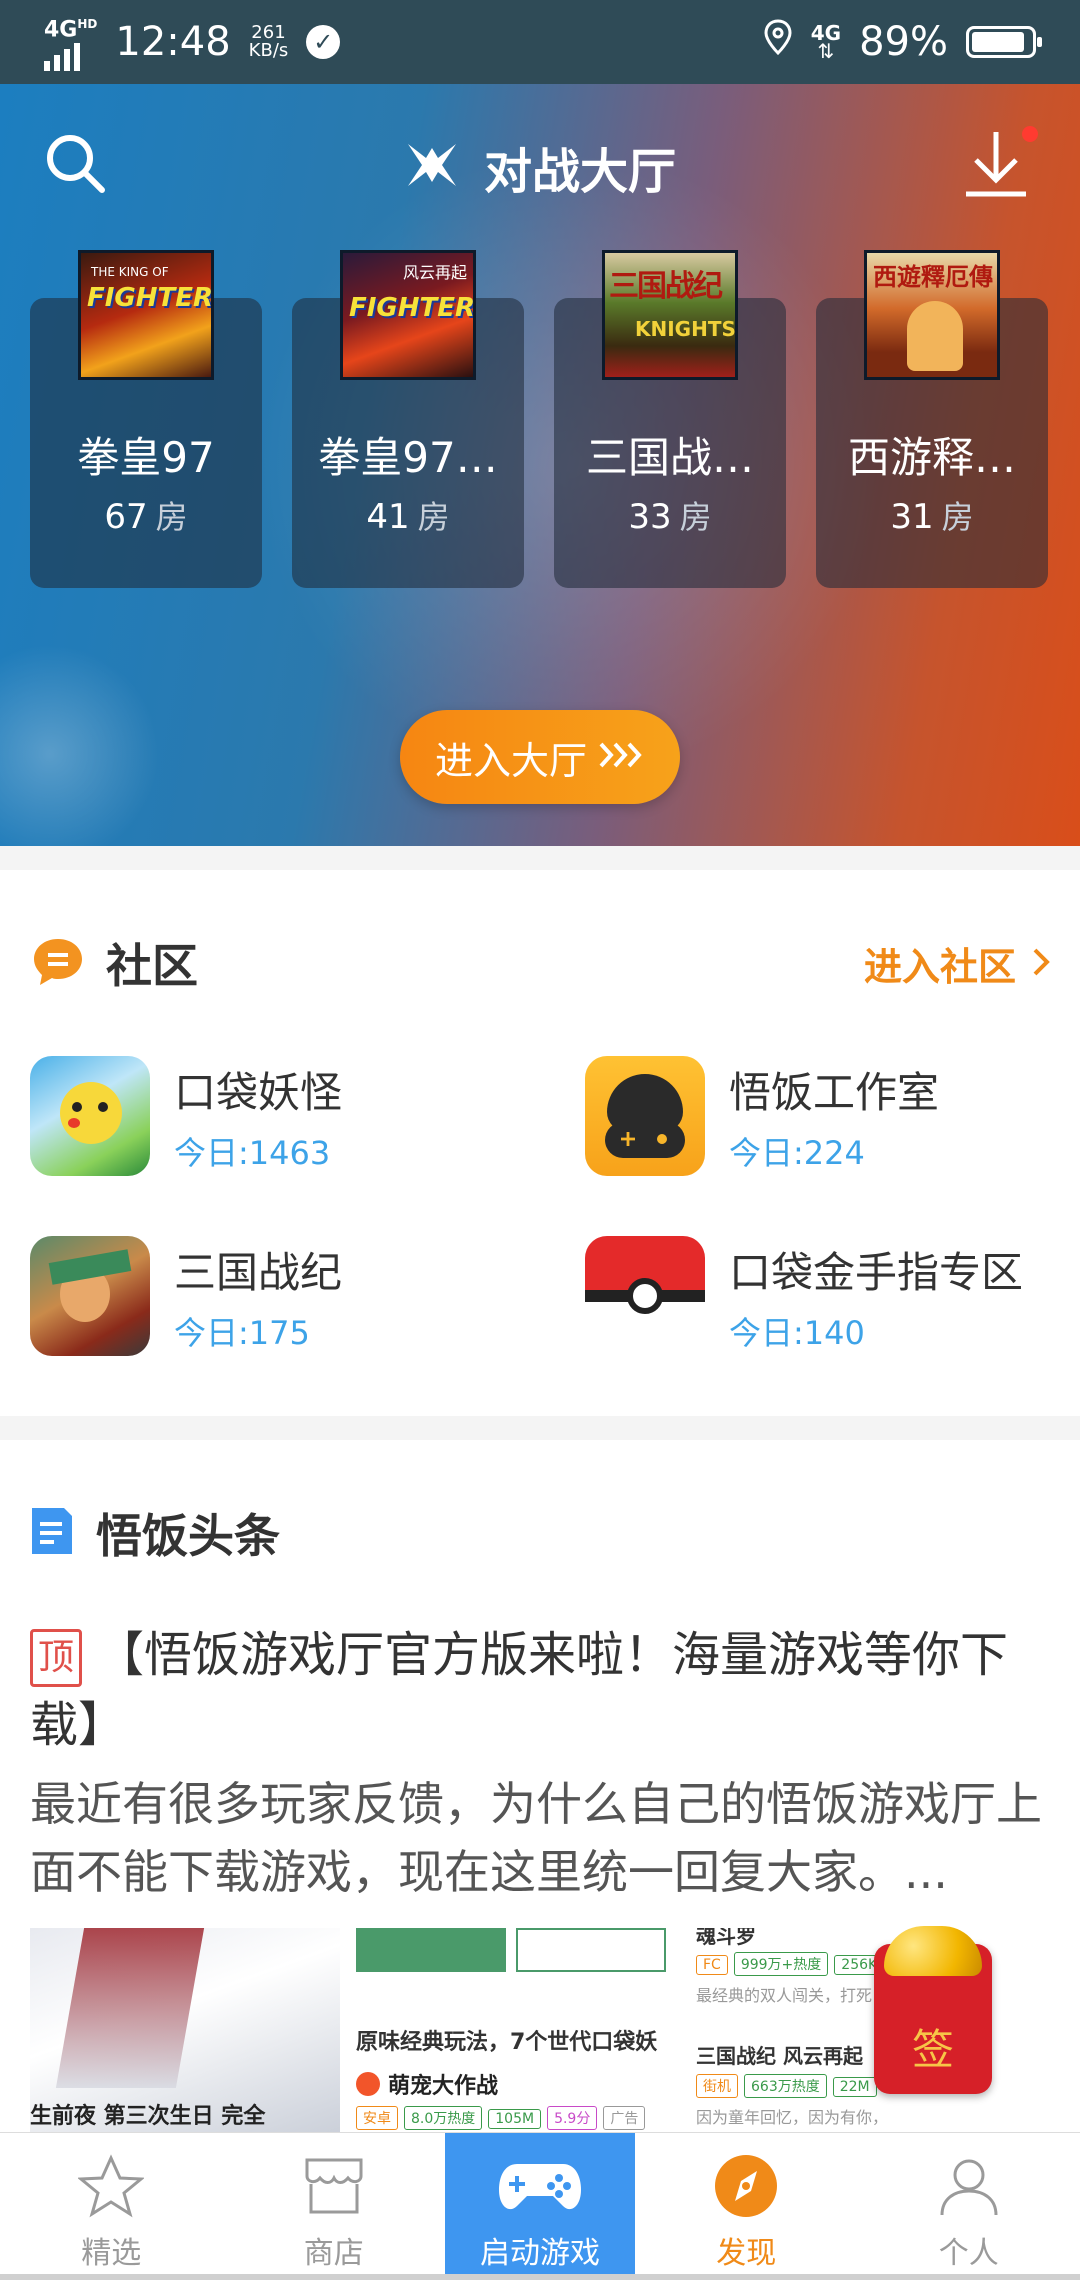  What do you see at coordinates (621, 757) in the screenshot?
I see `triple-chevron-icon` at bounding box center [621, 757].